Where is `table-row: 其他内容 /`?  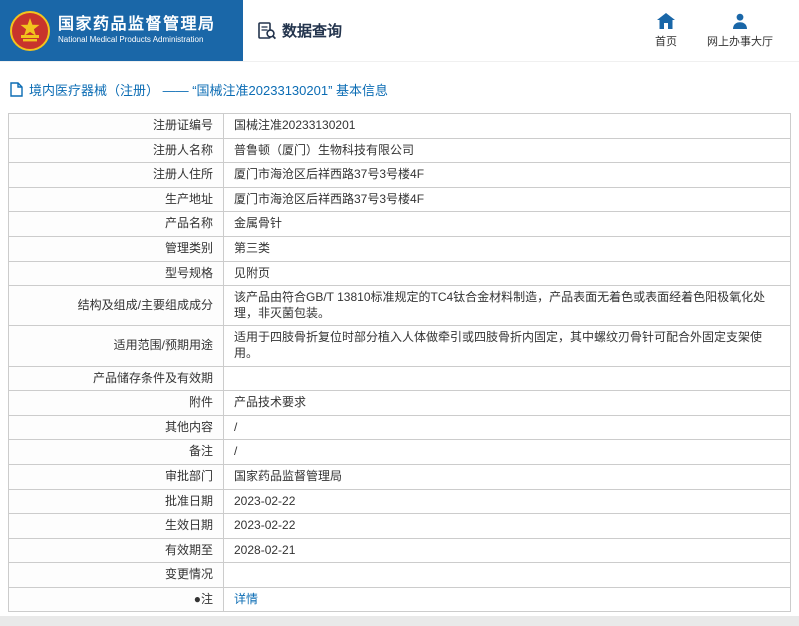
table-row: 其他内容 / is located at coordinates (399, 427).